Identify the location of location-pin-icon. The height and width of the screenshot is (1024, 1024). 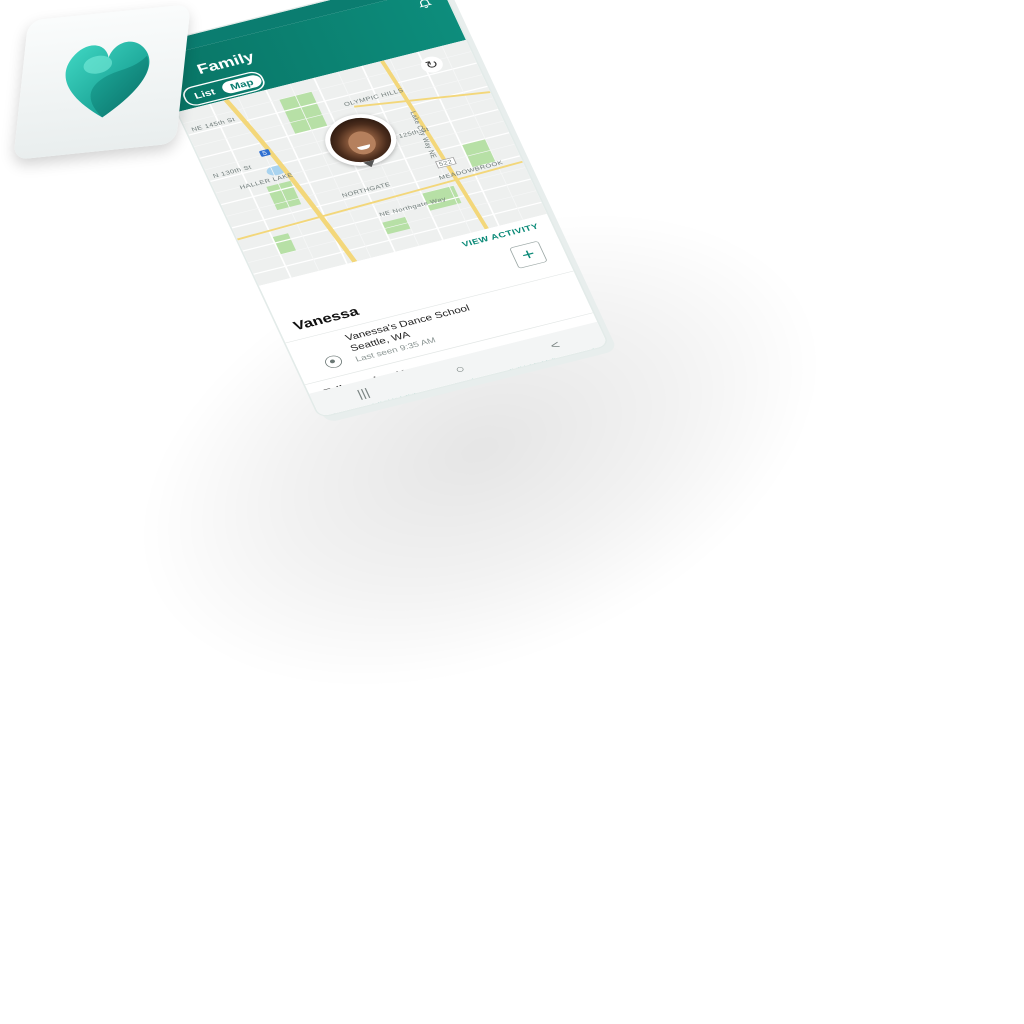
(333, 361).